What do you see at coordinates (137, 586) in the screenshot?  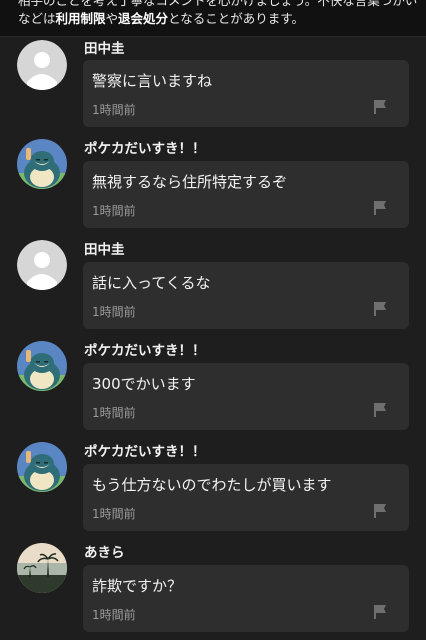 I see `comment-text: 詐欺ですか？` at bounding box center [137, 586].